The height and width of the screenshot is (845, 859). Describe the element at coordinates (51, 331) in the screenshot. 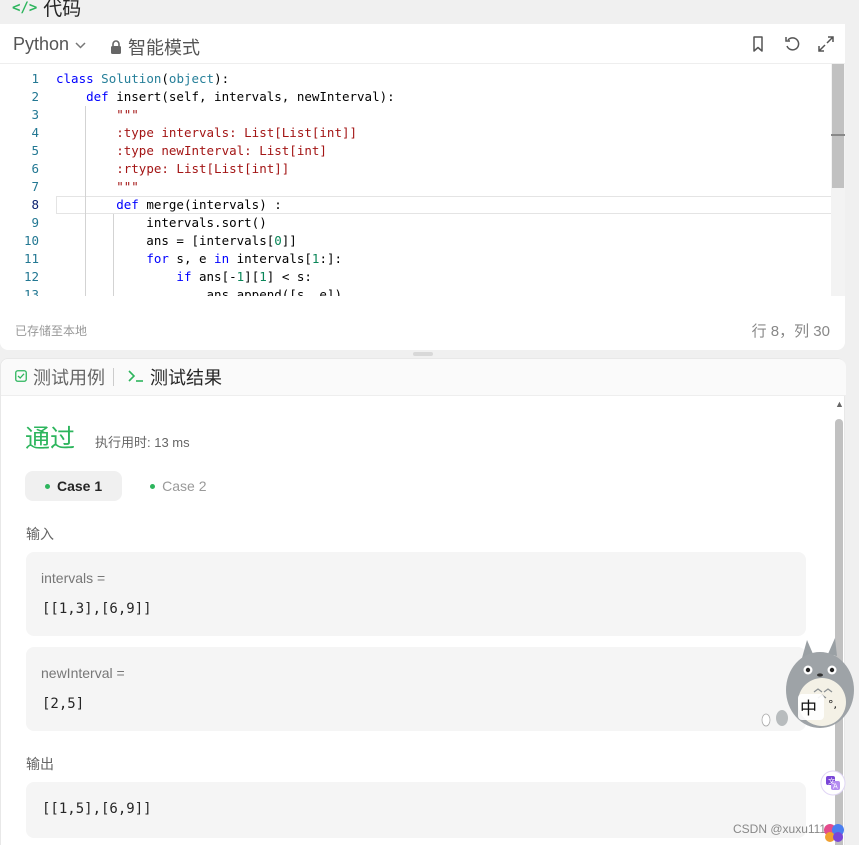

I see `save-status: 已存储至本地` at that location.